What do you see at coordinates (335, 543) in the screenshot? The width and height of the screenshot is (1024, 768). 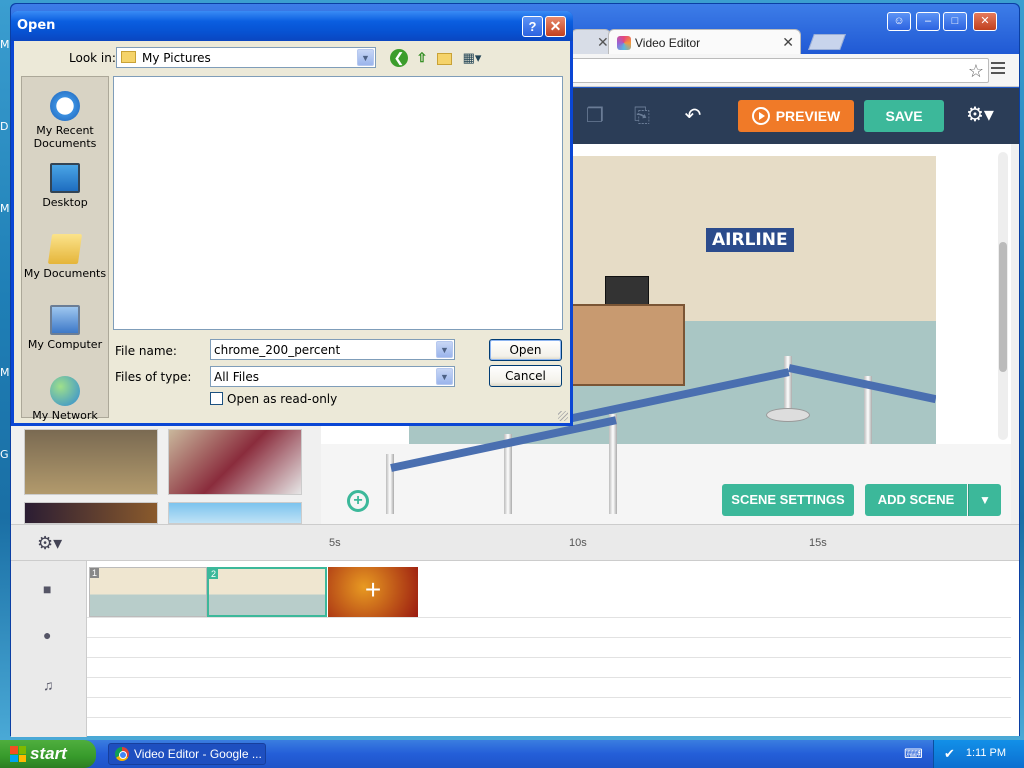 I see `tick-label: 5s` at bounding box center [335, 543].